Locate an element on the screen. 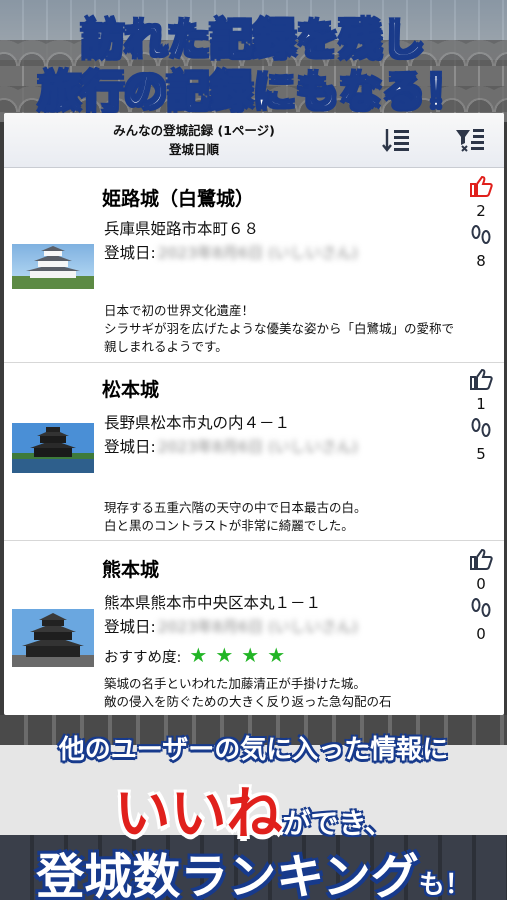 The image size is (507, 900). castle-name: 熊本城 is located at coordinates (131, 570).